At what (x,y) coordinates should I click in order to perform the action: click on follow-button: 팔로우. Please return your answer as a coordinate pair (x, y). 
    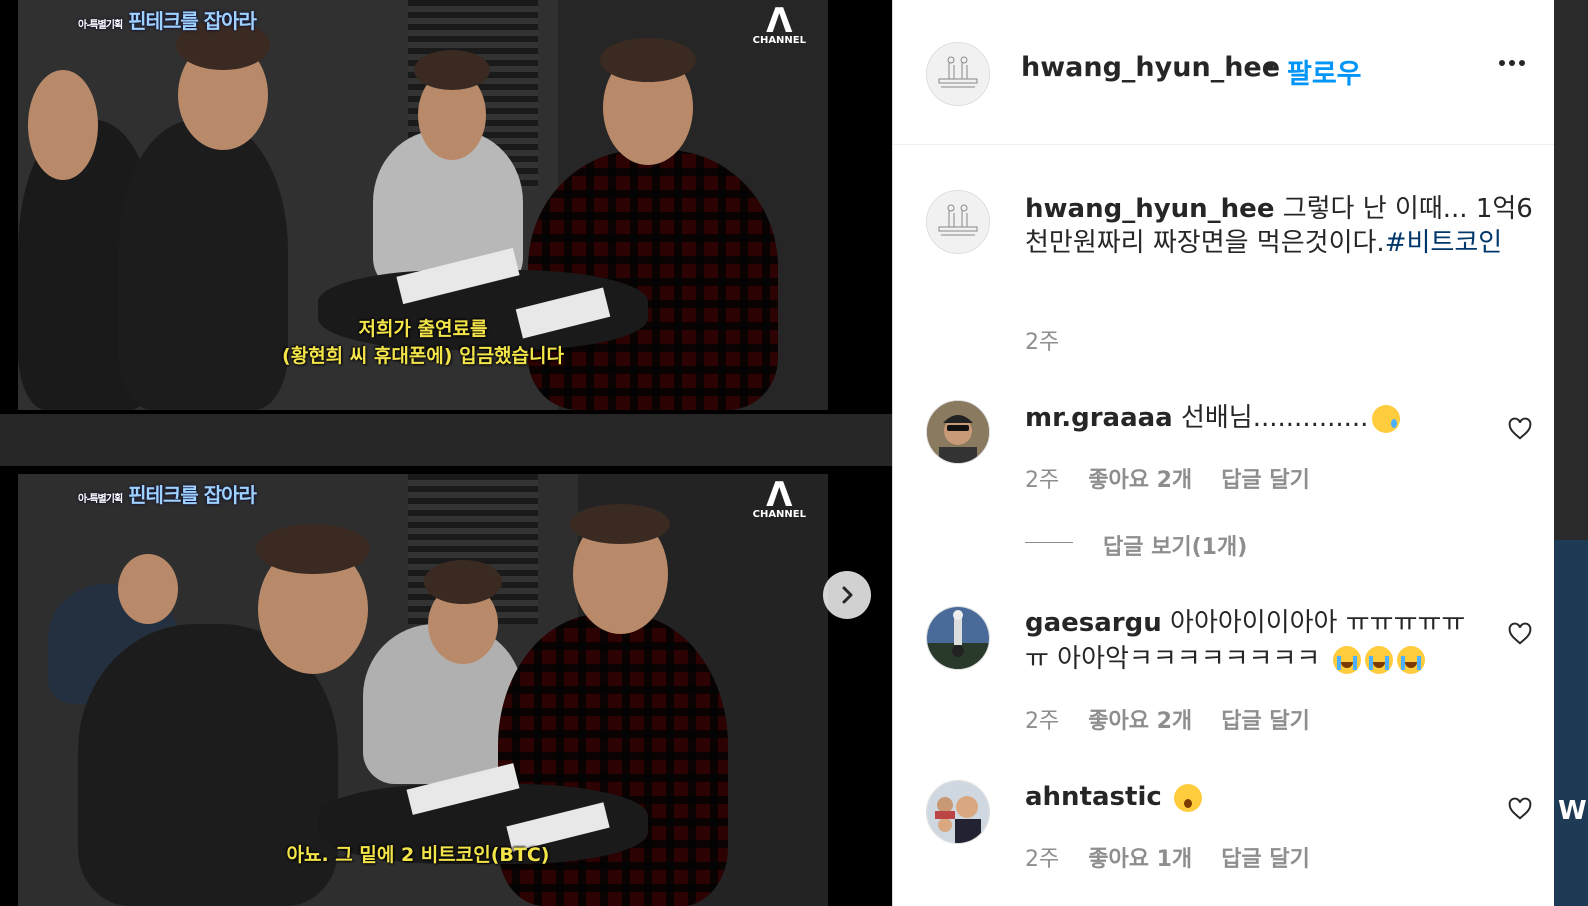
    Looking at the image, I should click on (1324, 71).